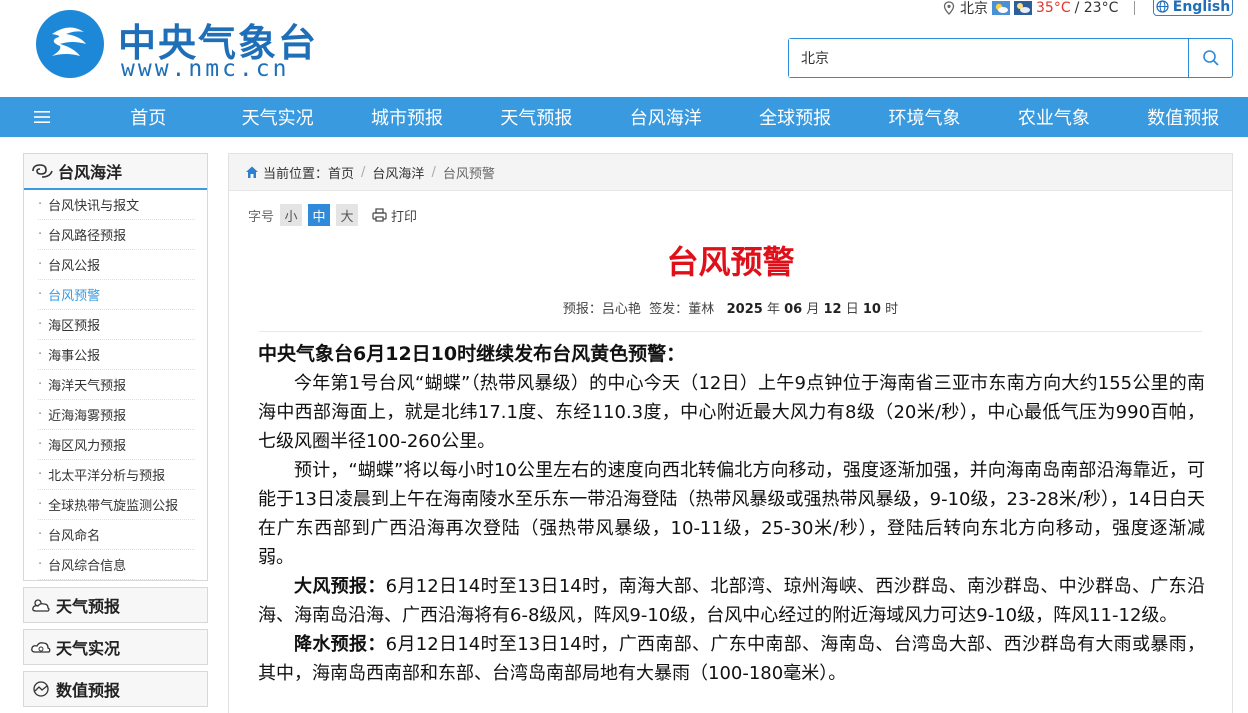 Image resolution: width=1248 pixels, height=713 pixels. Describe the element at coordinates (116, 265) in the screenshot. I see `sidebar-item-typhoon-bulletin: 台风公报` at that location.